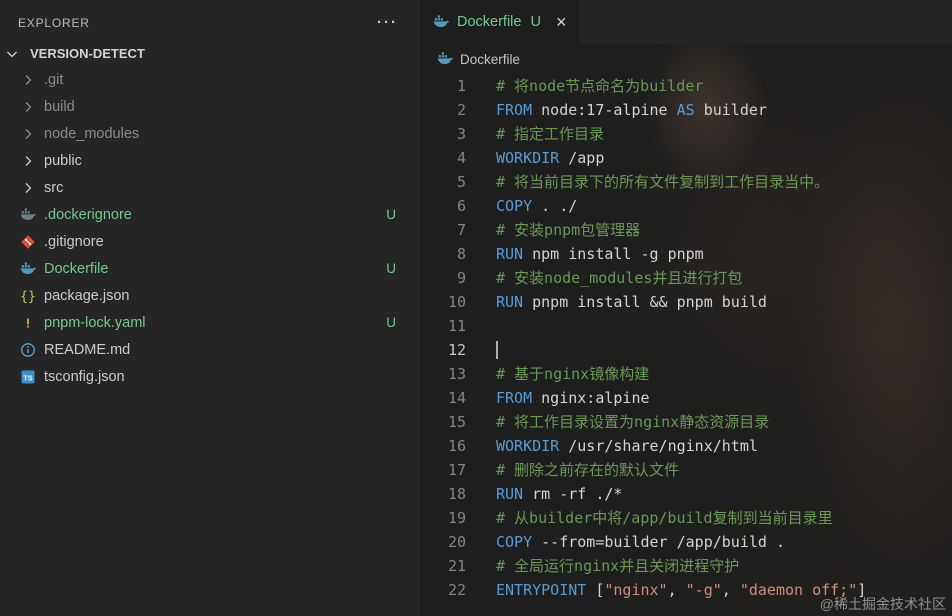  What do you see at coordinates (461, 158) in the screenshot?
I see `line-number: 4` at bounding box center [461, 158].